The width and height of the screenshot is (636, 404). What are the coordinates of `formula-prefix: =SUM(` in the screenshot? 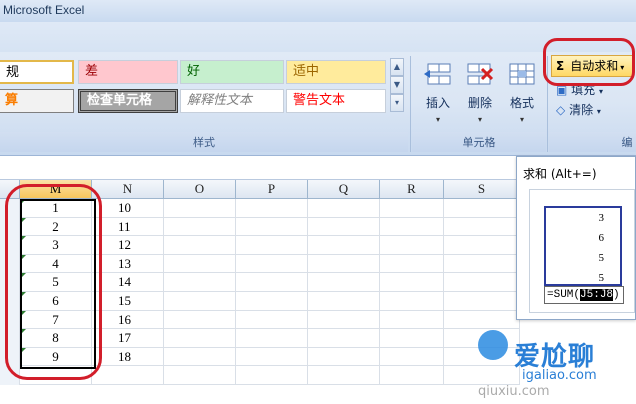 It's located at (564, 295).